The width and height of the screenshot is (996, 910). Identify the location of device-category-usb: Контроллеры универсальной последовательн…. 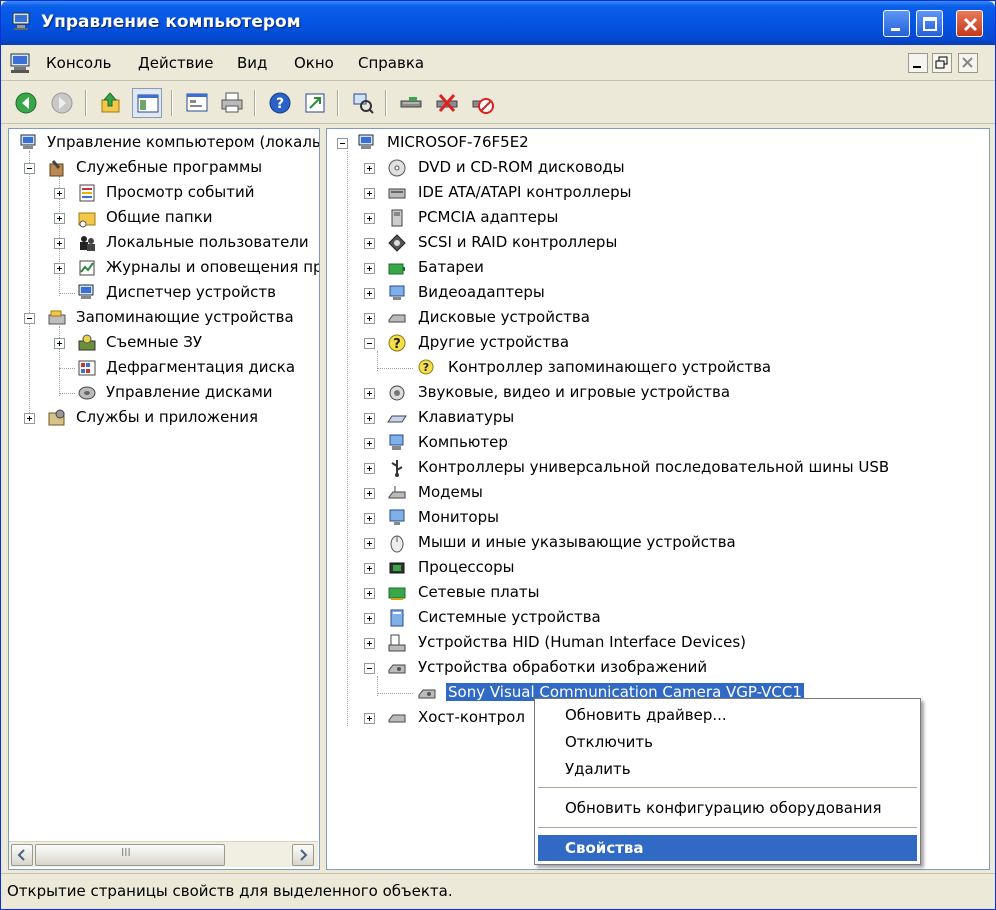
(657, 468).